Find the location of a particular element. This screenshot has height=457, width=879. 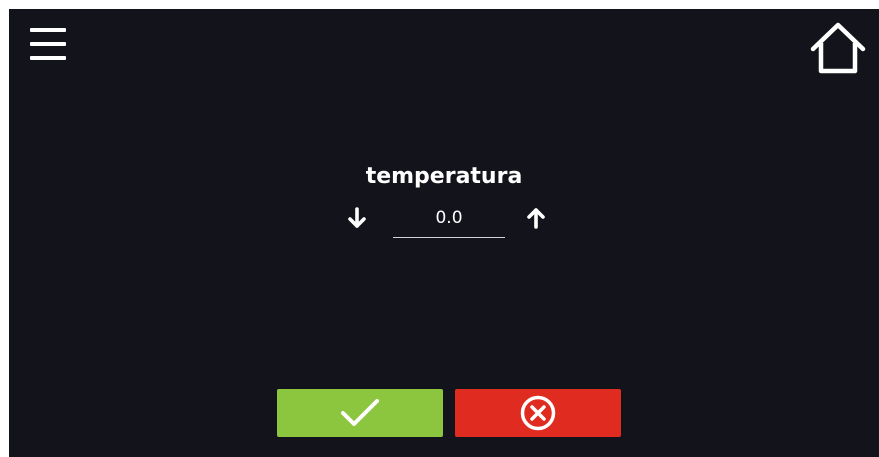

cancel-button is located at coordinates (538, 413).